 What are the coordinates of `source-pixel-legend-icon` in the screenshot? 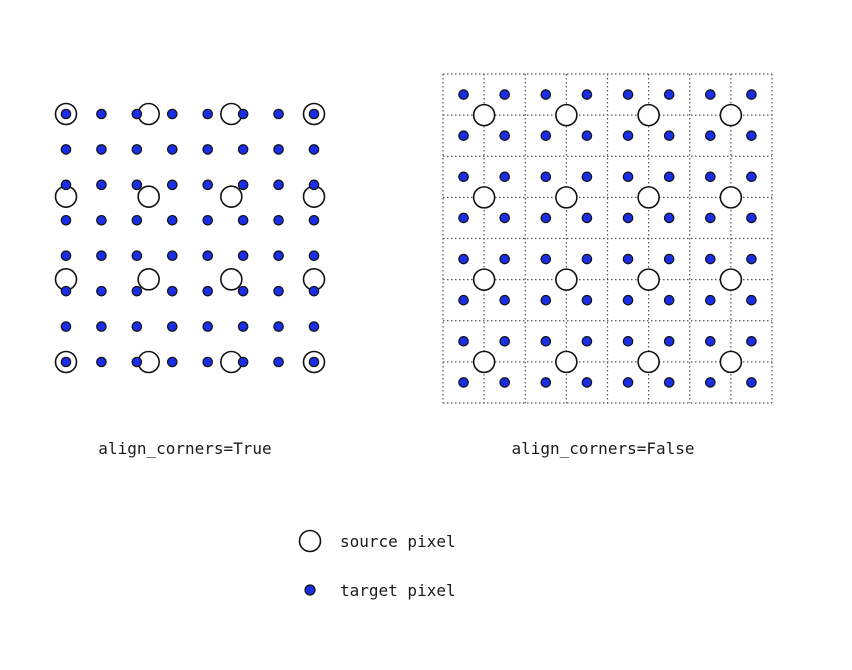 It's located at (310, 541).